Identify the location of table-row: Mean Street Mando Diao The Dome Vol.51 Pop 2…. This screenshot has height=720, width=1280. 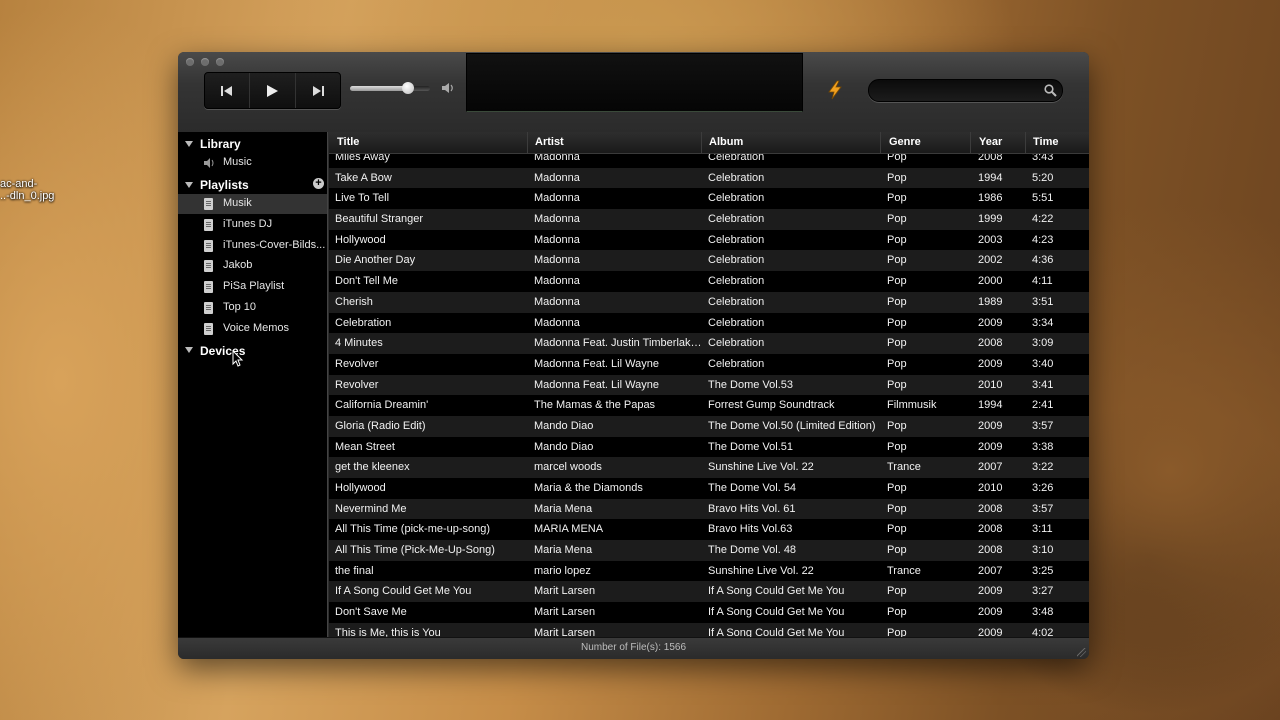
(709, 447).